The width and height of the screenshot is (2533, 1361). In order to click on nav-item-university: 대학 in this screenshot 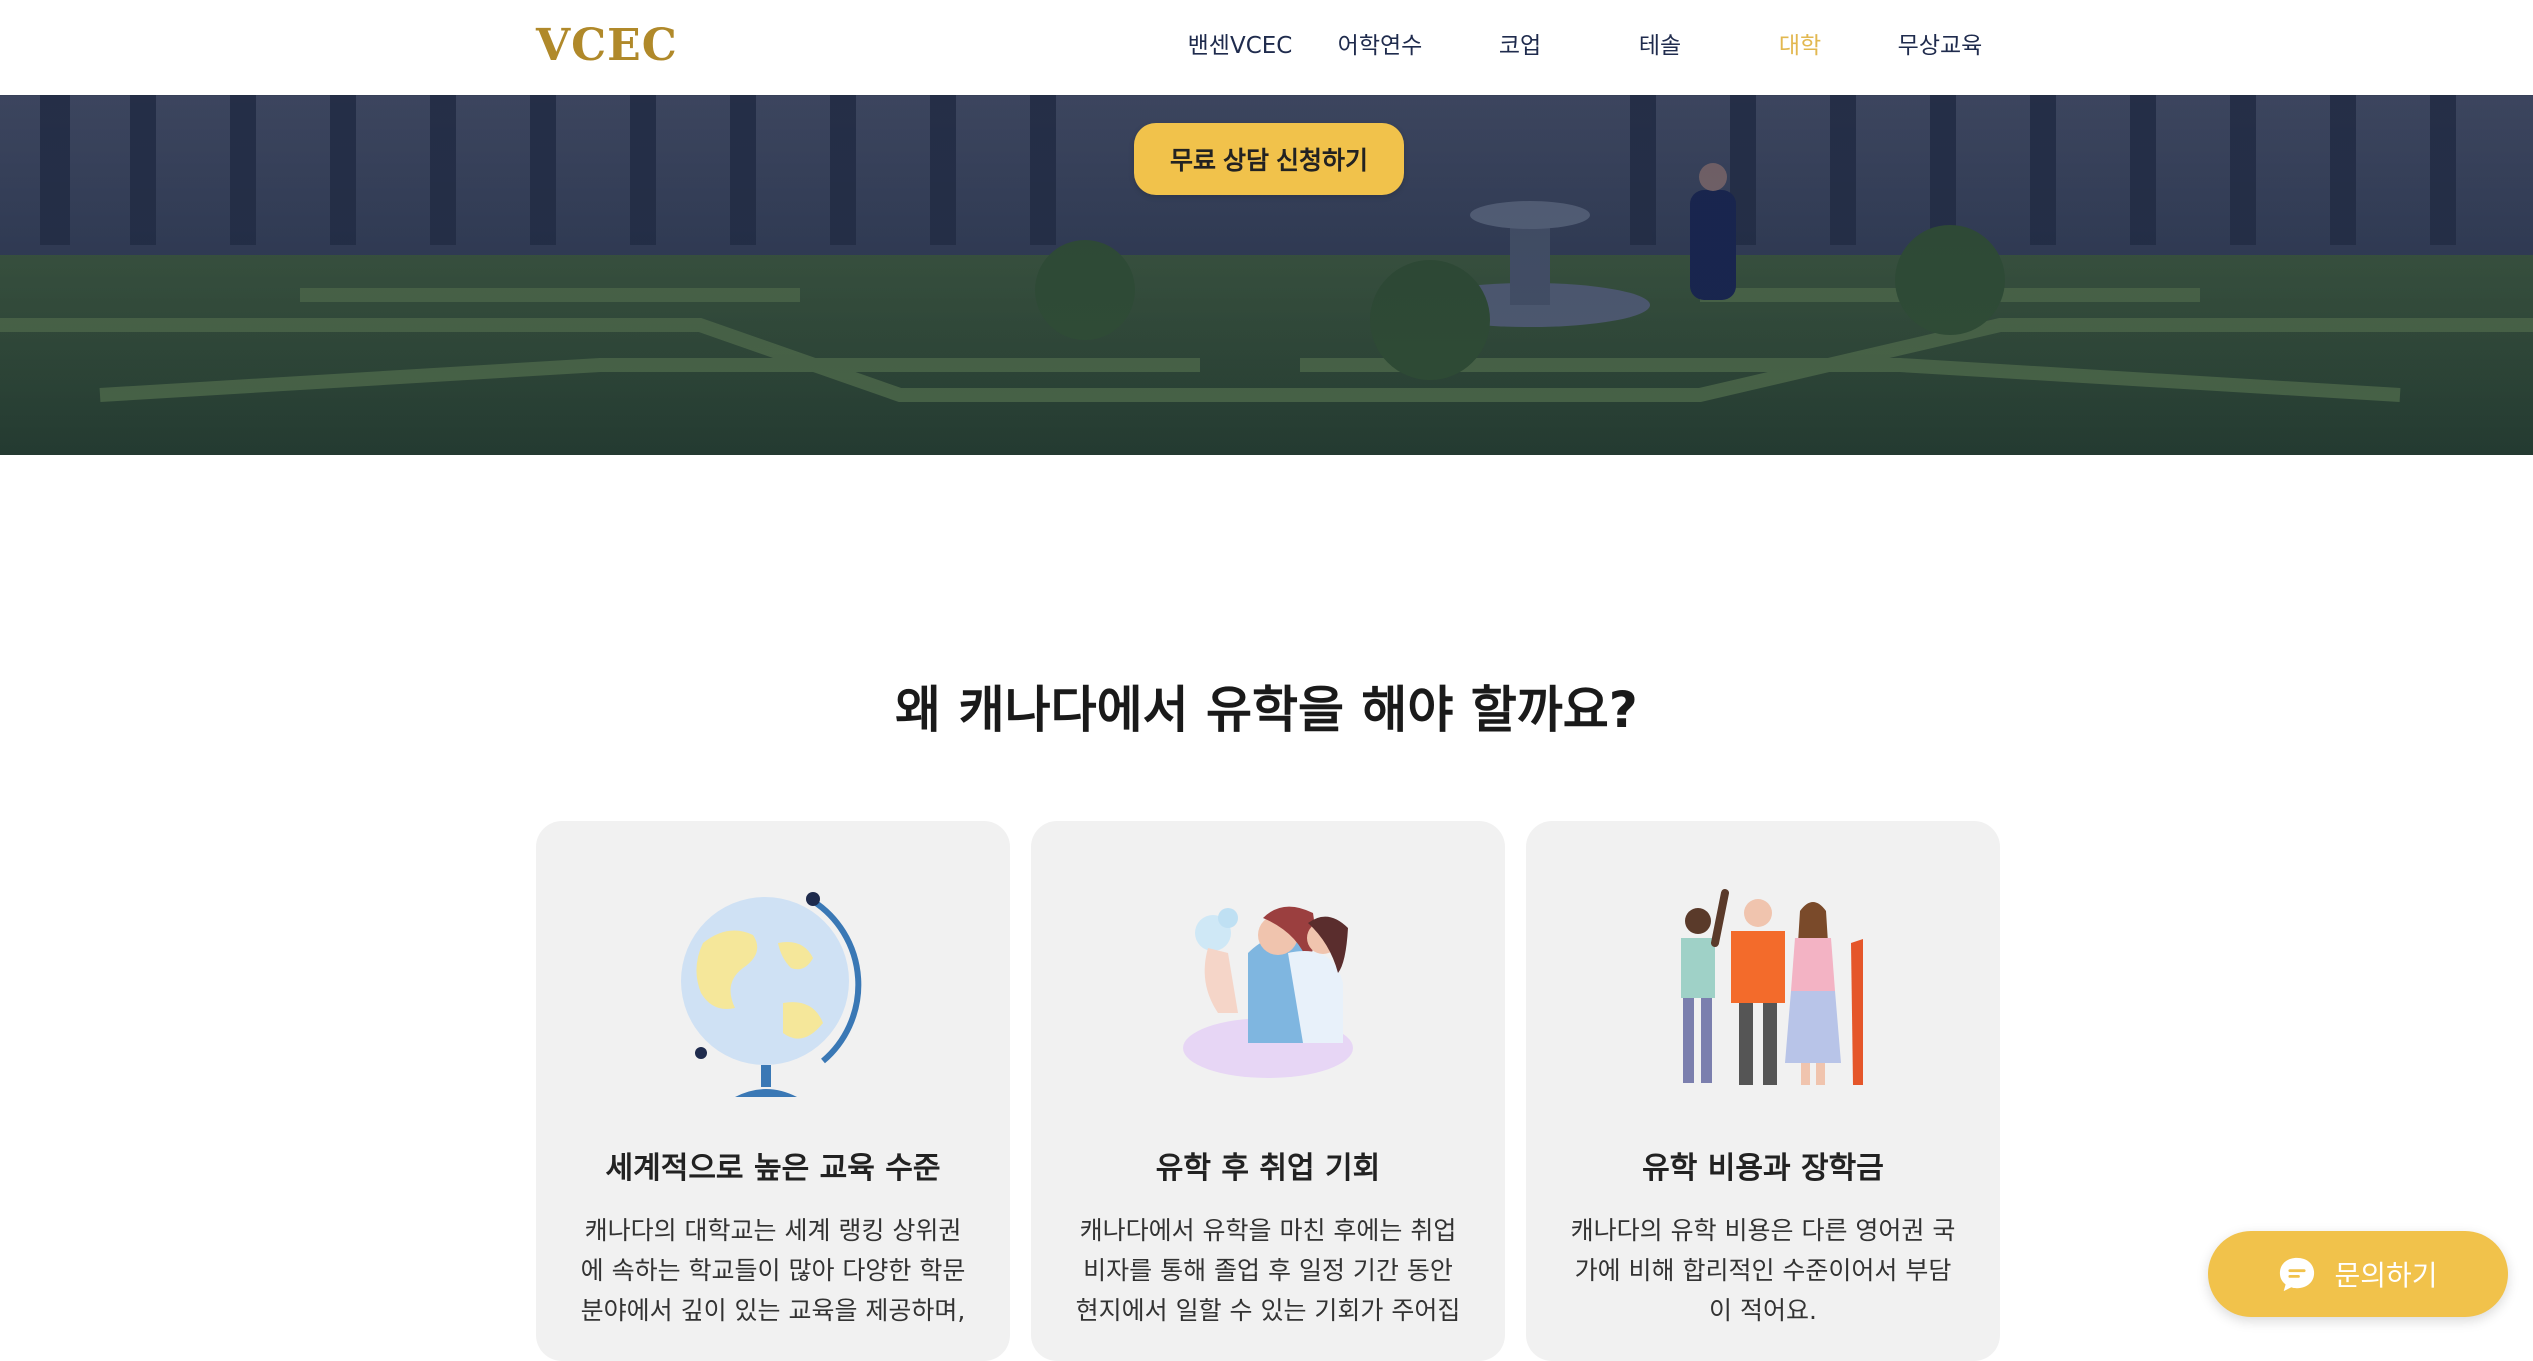, I will do `click(1800, 46)`.